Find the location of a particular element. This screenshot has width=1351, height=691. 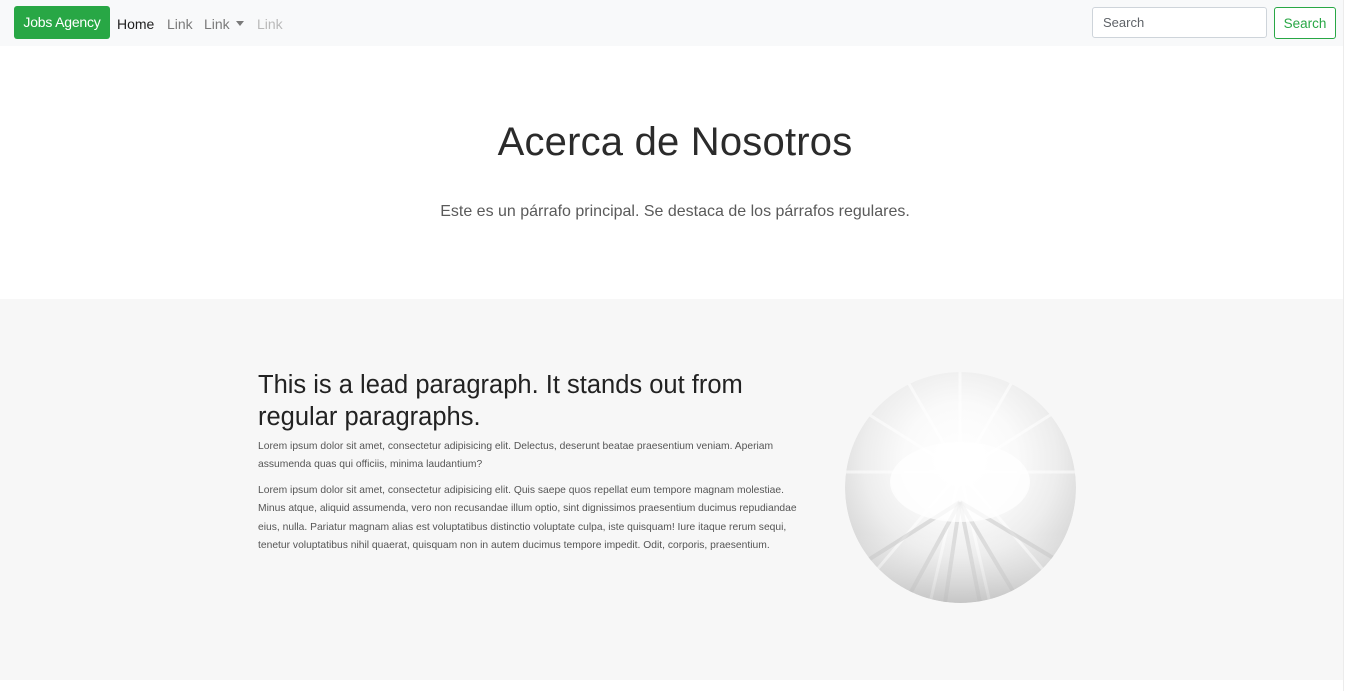

nav-link-disabled: Link is located at coordinates (270, 24).